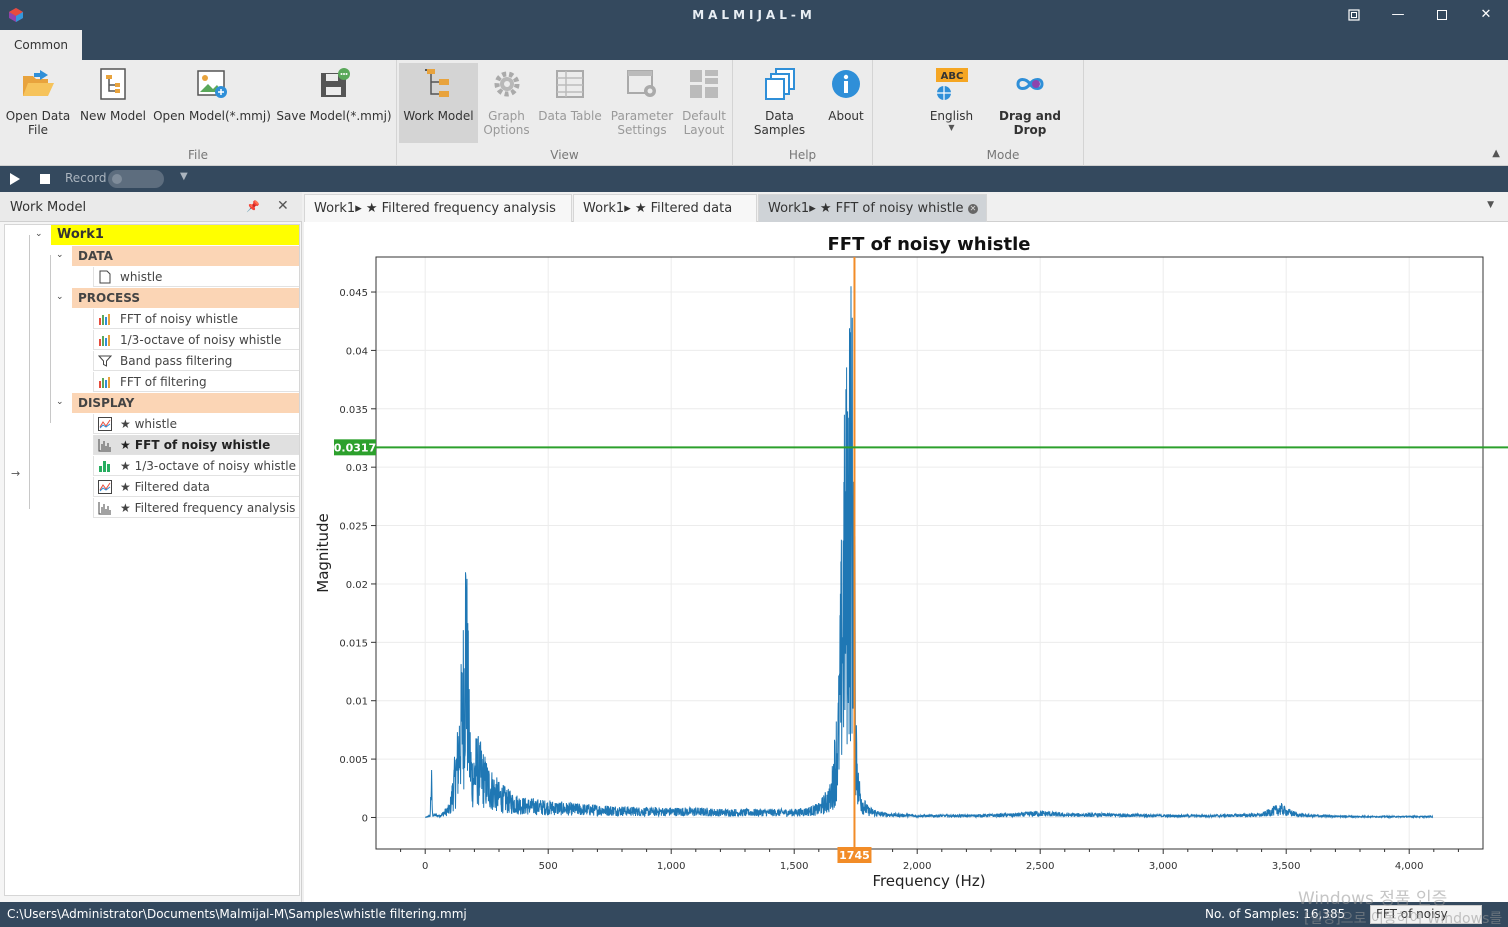 The image size is (1508, 927). I want to click on y-tick-label: 0.005, so click(353, 760).